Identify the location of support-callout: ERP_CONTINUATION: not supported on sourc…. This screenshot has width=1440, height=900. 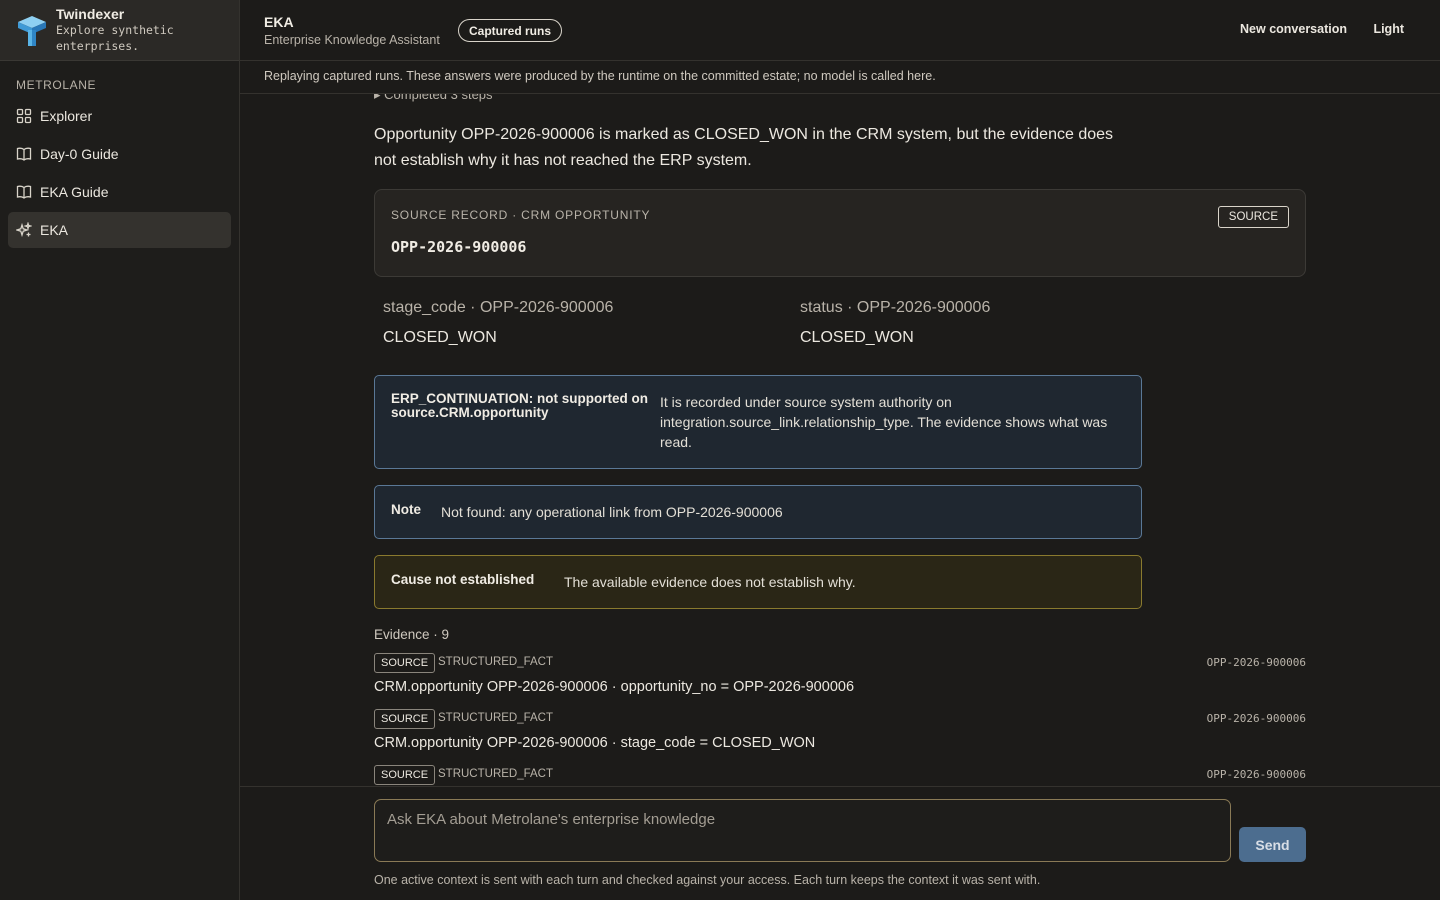
(758, 422).